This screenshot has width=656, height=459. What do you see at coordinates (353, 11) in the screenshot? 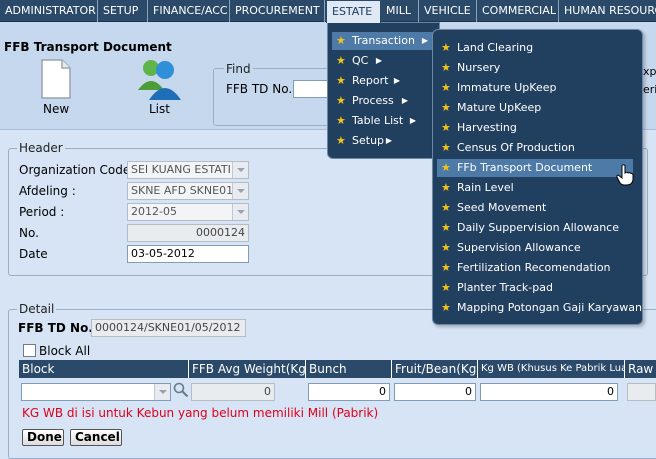
I see `menu-estate: ESTATE` at bounding box center [353, 11].